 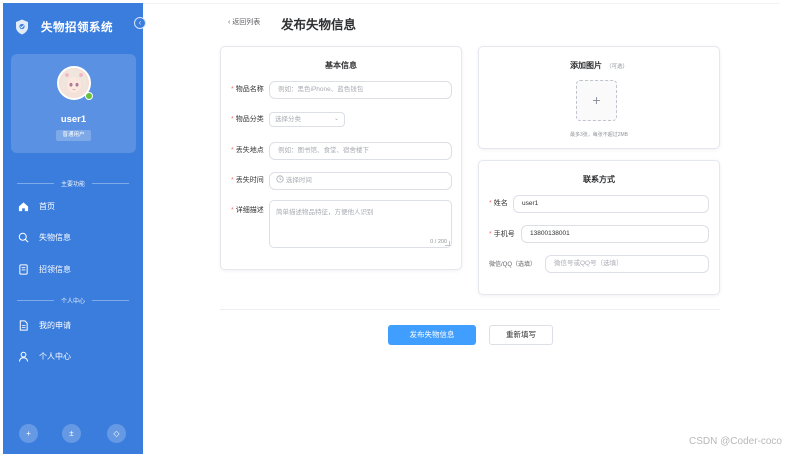 What do you see at coordinates (47, 206) in the screenshot?
I see `sidebar-item-label: 首页` at bounding box center [47, 206].